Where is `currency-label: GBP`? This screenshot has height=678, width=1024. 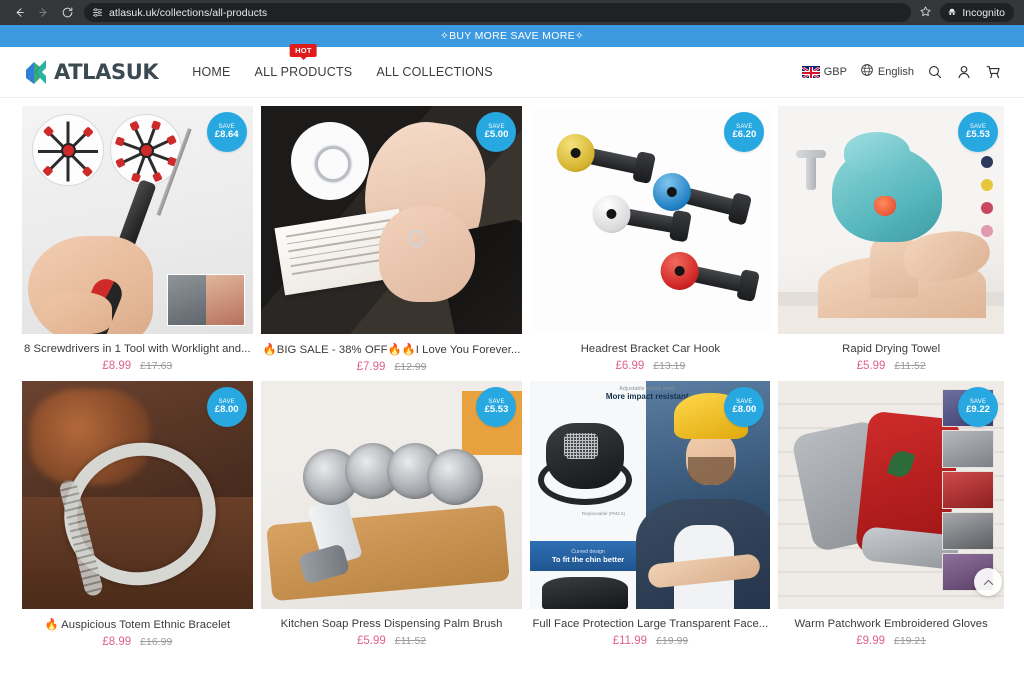 currency-label: GBP is located at coordinates (835, 72).